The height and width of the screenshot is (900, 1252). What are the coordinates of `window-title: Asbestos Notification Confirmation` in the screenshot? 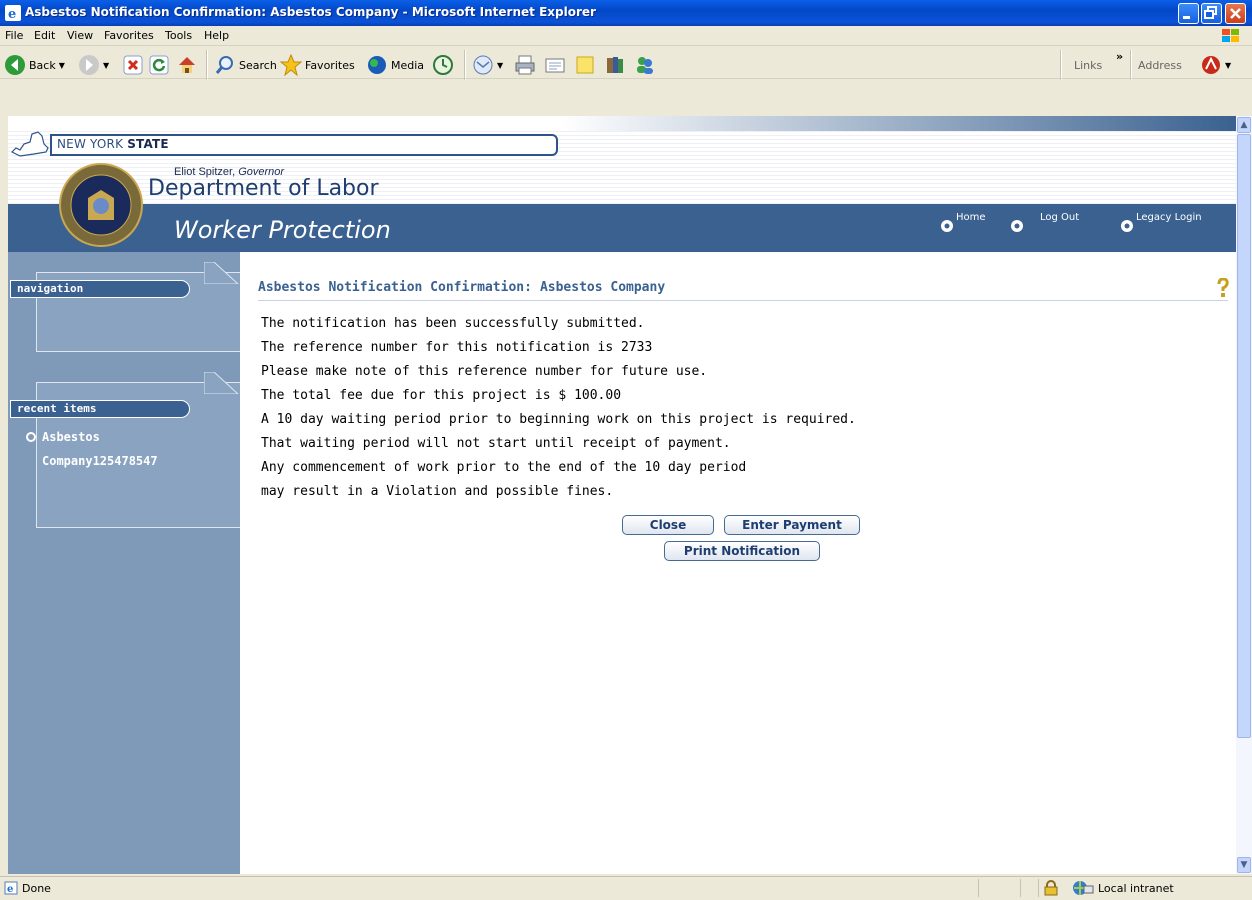 It's located at (310, 12).